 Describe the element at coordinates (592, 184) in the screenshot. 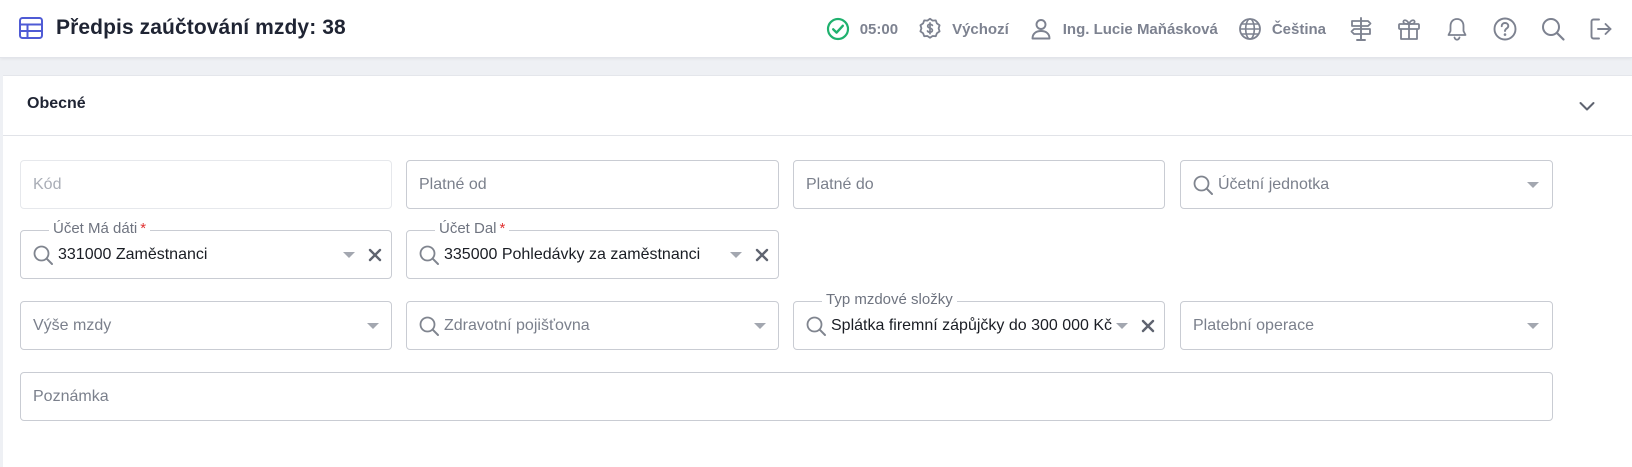

I see `valid-from-field: Platné od` at that location.